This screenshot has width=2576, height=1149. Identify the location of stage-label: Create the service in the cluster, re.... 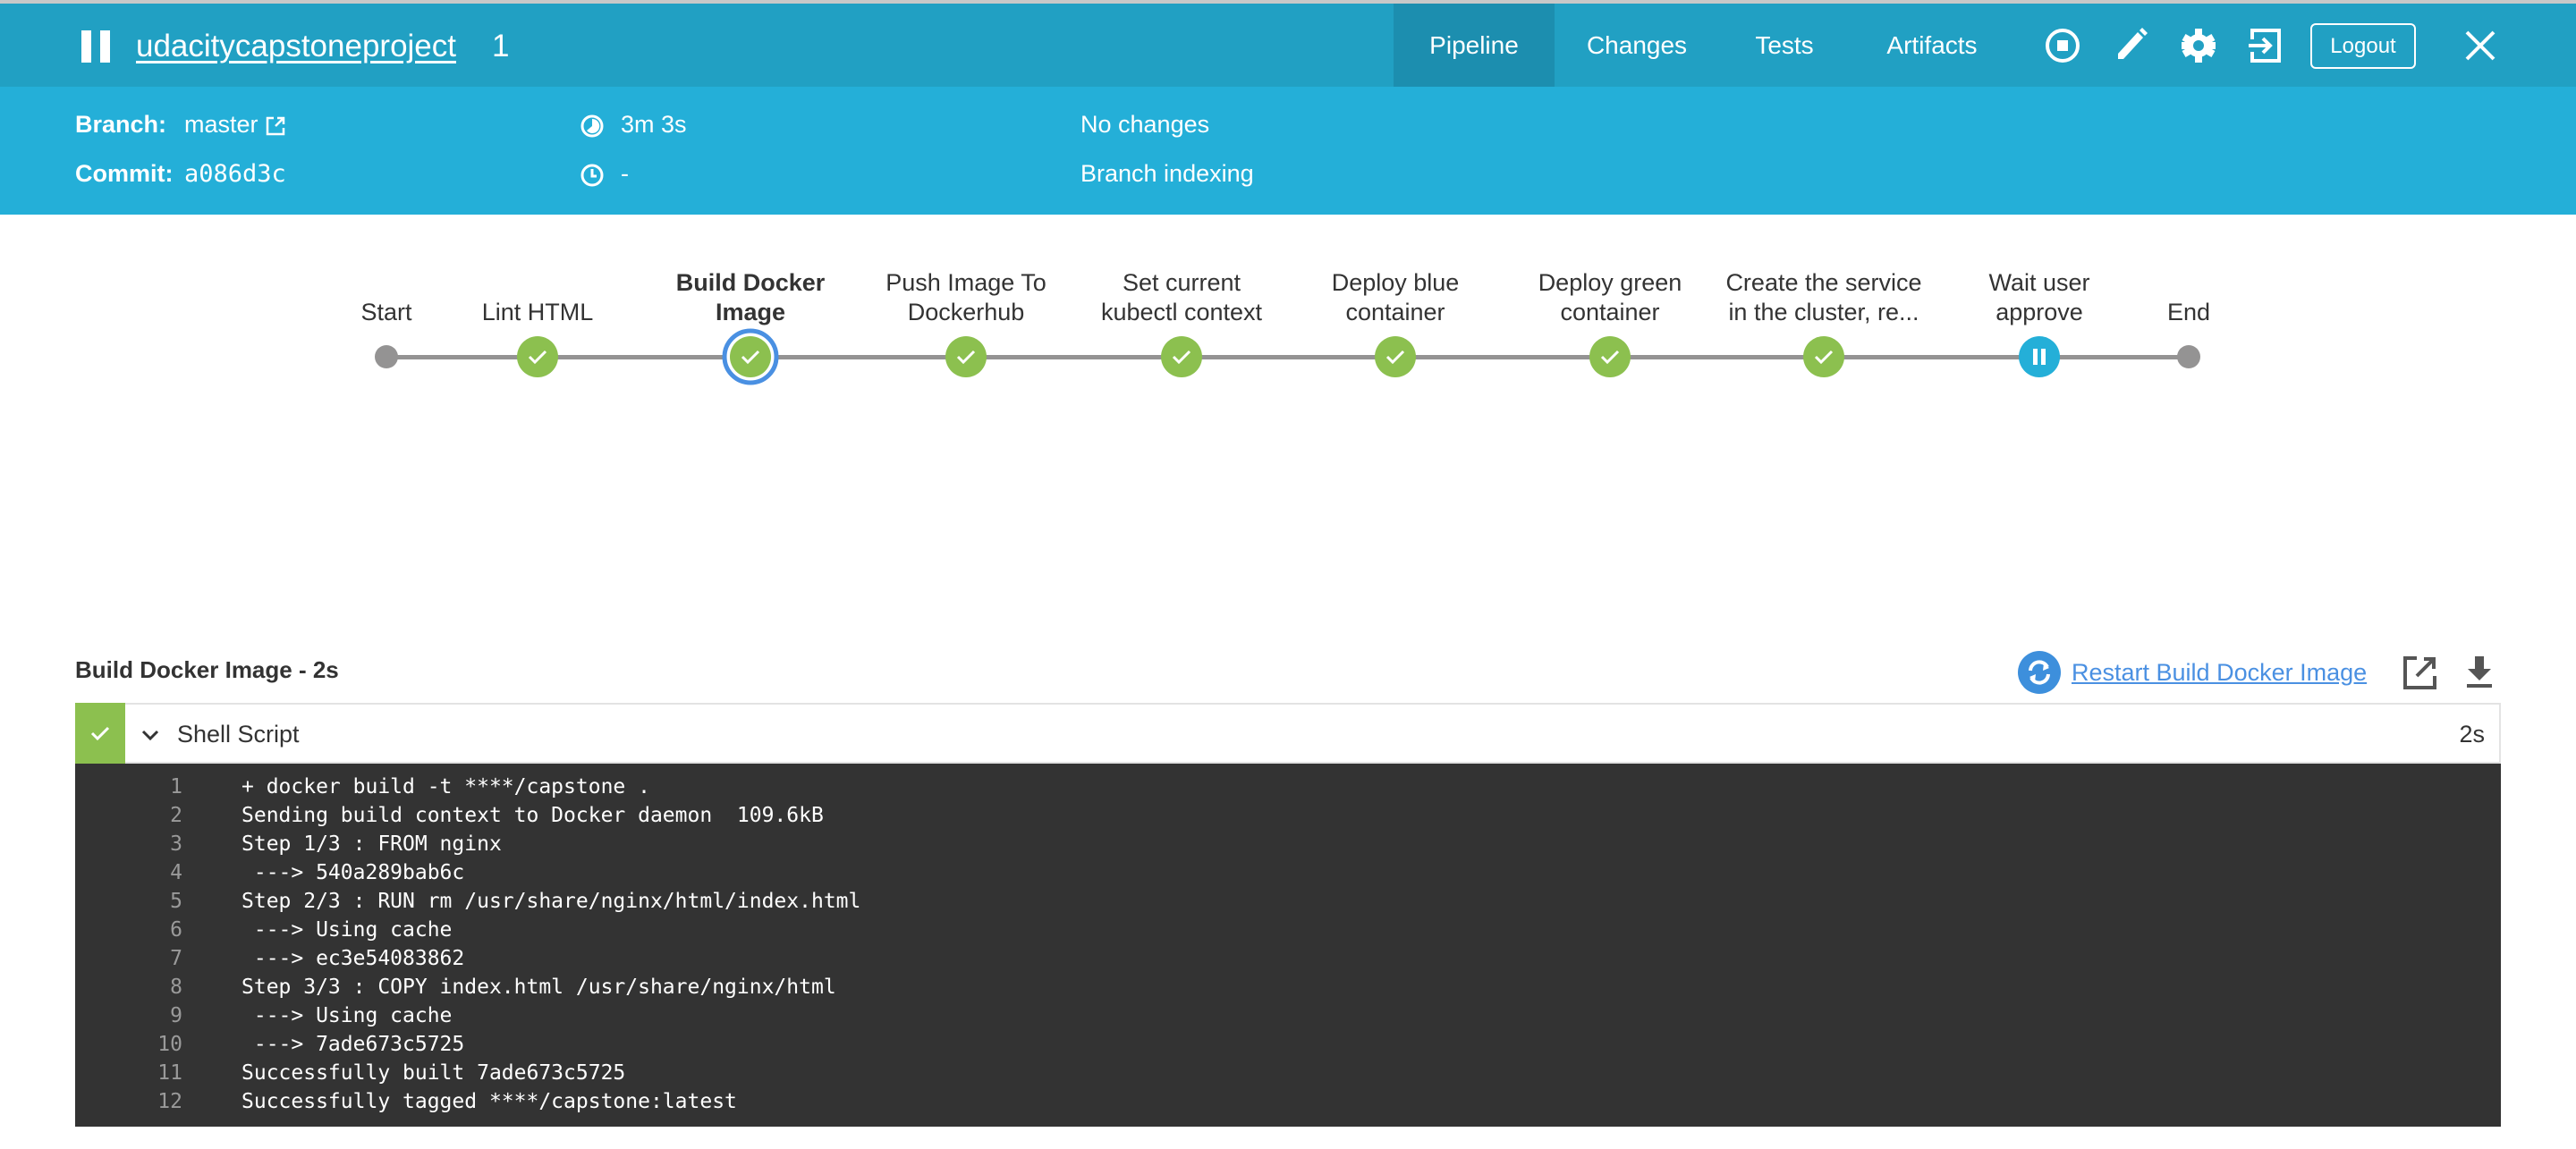
(1823, 297).